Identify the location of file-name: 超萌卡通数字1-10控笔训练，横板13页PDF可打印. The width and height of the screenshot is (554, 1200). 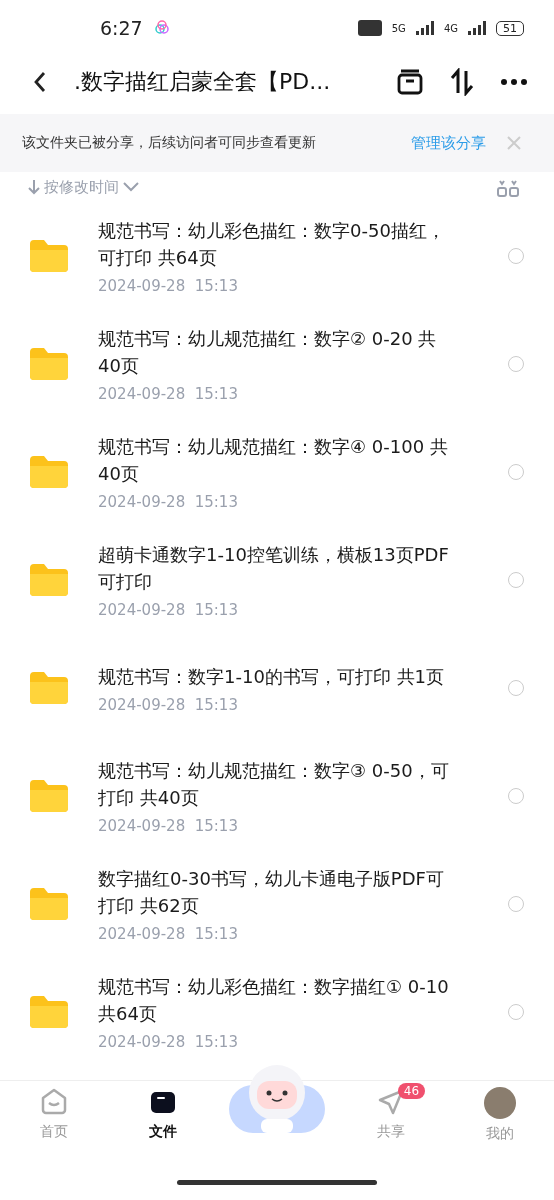
(274, 568).